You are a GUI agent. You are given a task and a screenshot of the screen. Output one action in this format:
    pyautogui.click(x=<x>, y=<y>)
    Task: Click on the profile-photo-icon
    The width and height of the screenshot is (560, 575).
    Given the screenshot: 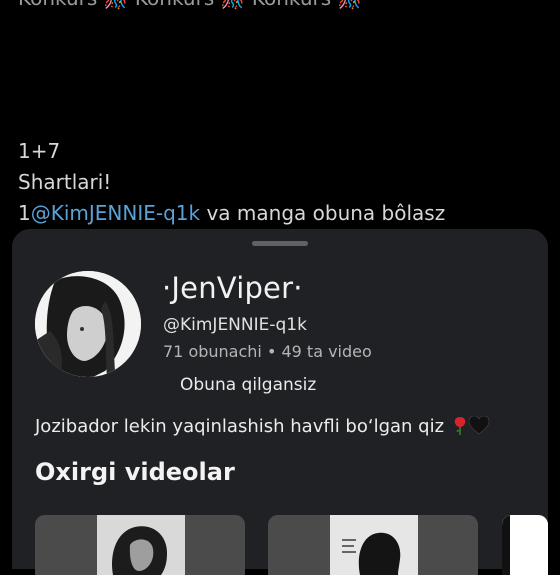 What is the action you would take?
    pyautogui.click(x=88, y=324)
    